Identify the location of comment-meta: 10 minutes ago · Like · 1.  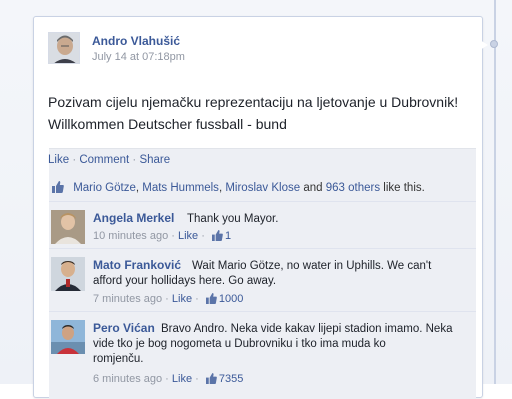
(162, 236).